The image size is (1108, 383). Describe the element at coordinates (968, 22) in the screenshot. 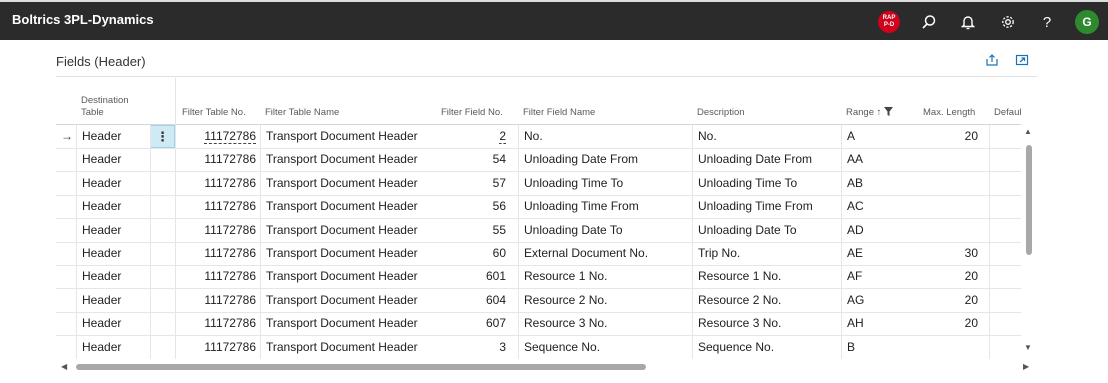

I see `bell-icon` at that location.